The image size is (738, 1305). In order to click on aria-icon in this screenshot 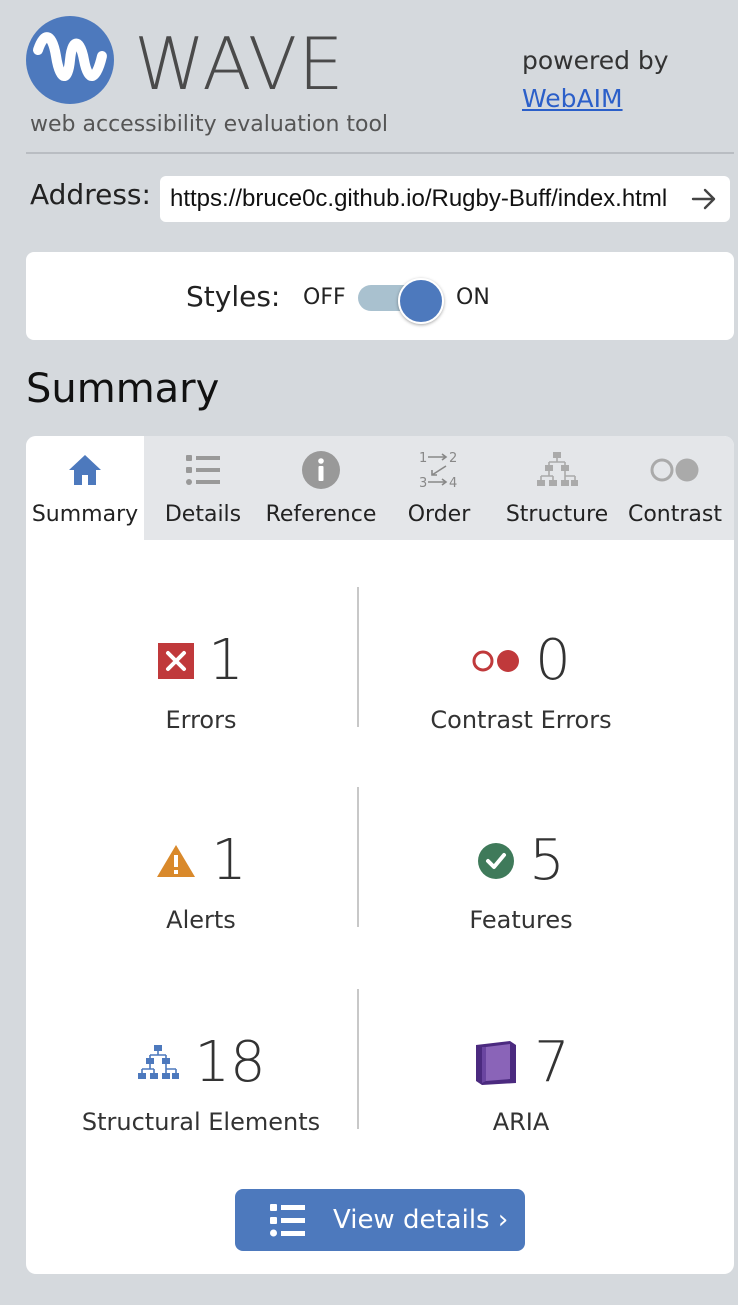, I will do `click(496, 1063)`.